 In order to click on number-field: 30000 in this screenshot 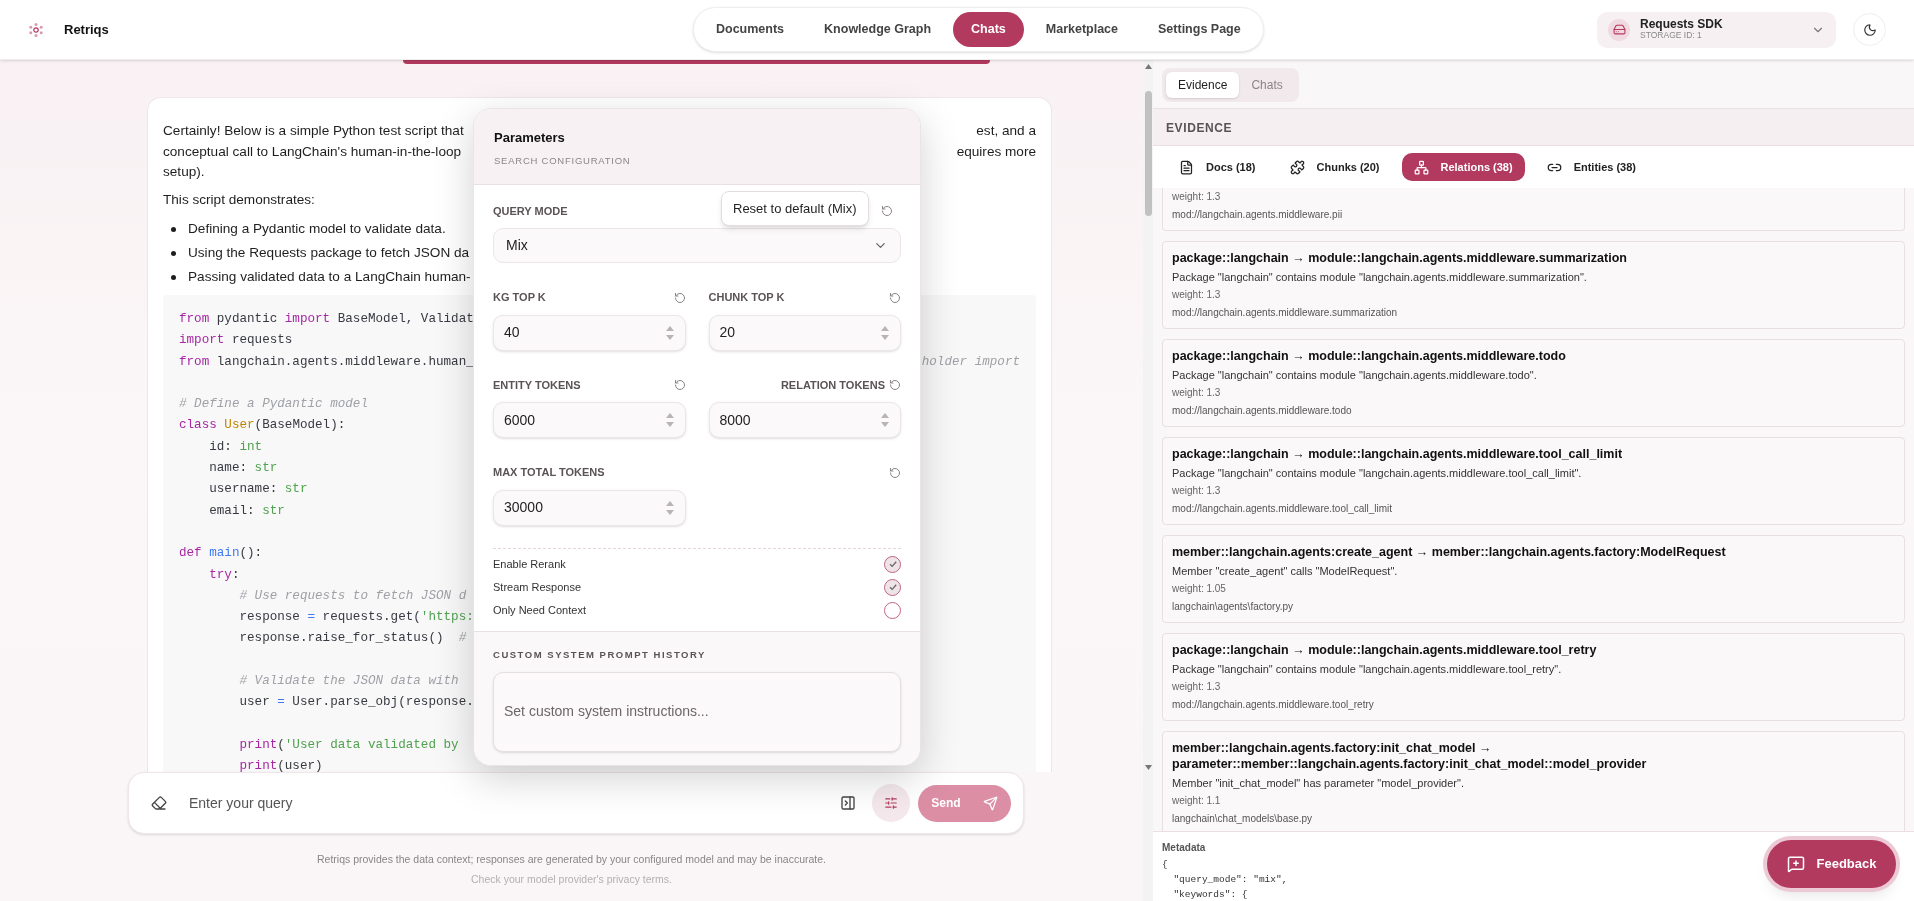, I will do `click(589, 507)`.